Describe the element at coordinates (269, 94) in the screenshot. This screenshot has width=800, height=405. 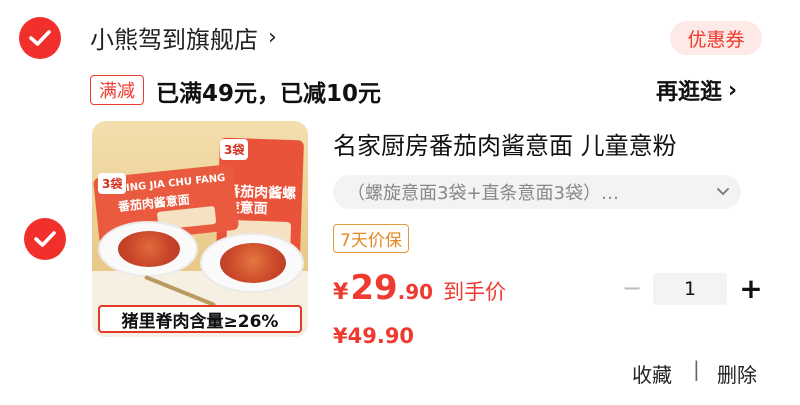
I see `promo-text: 已满49元，已减10元` at that location.